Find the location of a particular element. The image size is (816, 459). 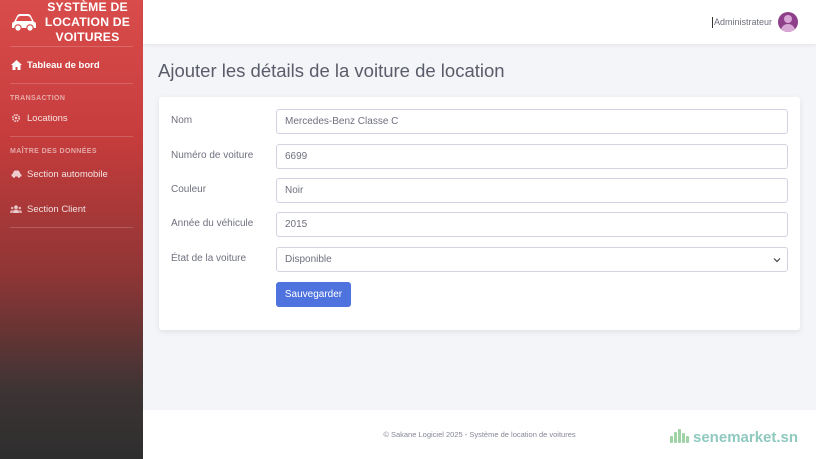

sidebar-brand: SYSTÈME DE LOCATION DE VOITURES is located at coordinates (71, 22).